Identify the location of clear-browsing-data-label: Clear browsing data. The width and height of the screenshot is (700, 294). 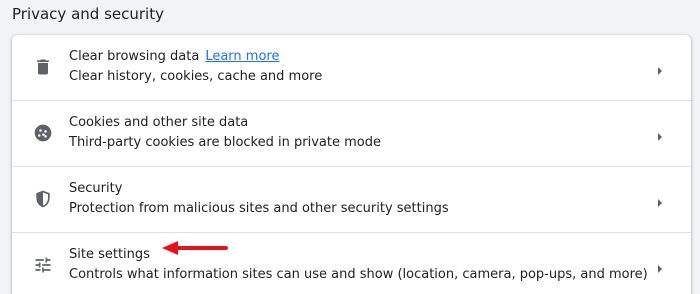
(134, 56).